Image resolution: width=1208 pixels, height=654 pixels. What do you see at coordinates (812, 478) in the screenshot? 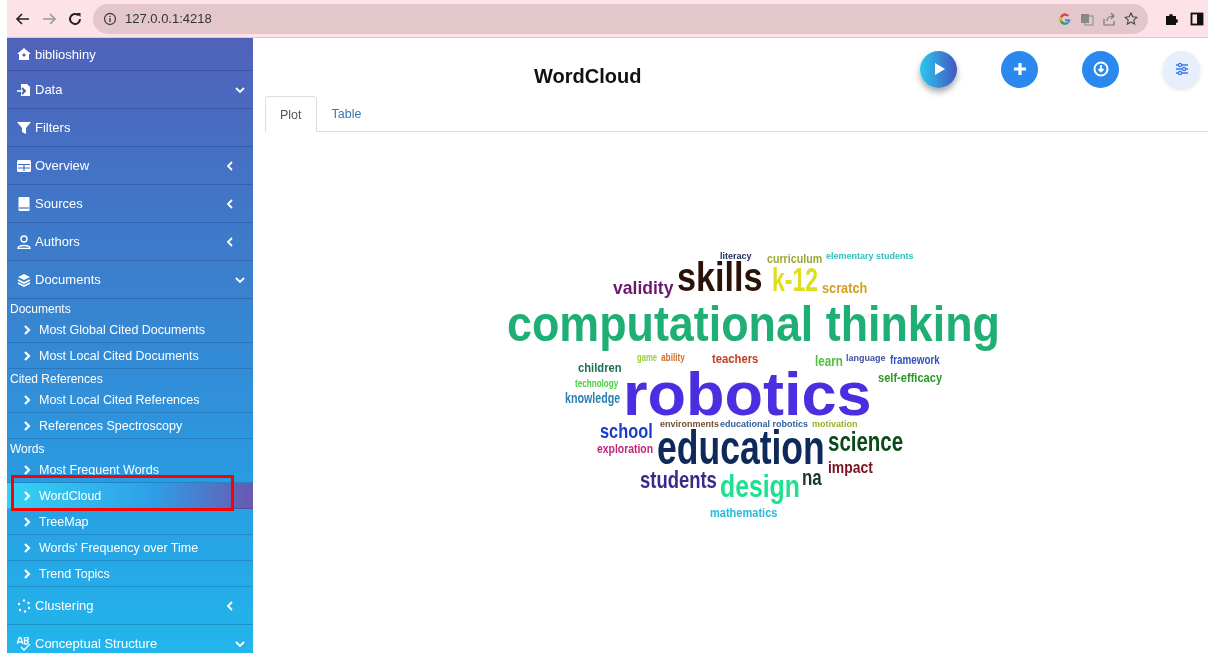
I see `cloud-word: na` at bounding box center [812, 478].